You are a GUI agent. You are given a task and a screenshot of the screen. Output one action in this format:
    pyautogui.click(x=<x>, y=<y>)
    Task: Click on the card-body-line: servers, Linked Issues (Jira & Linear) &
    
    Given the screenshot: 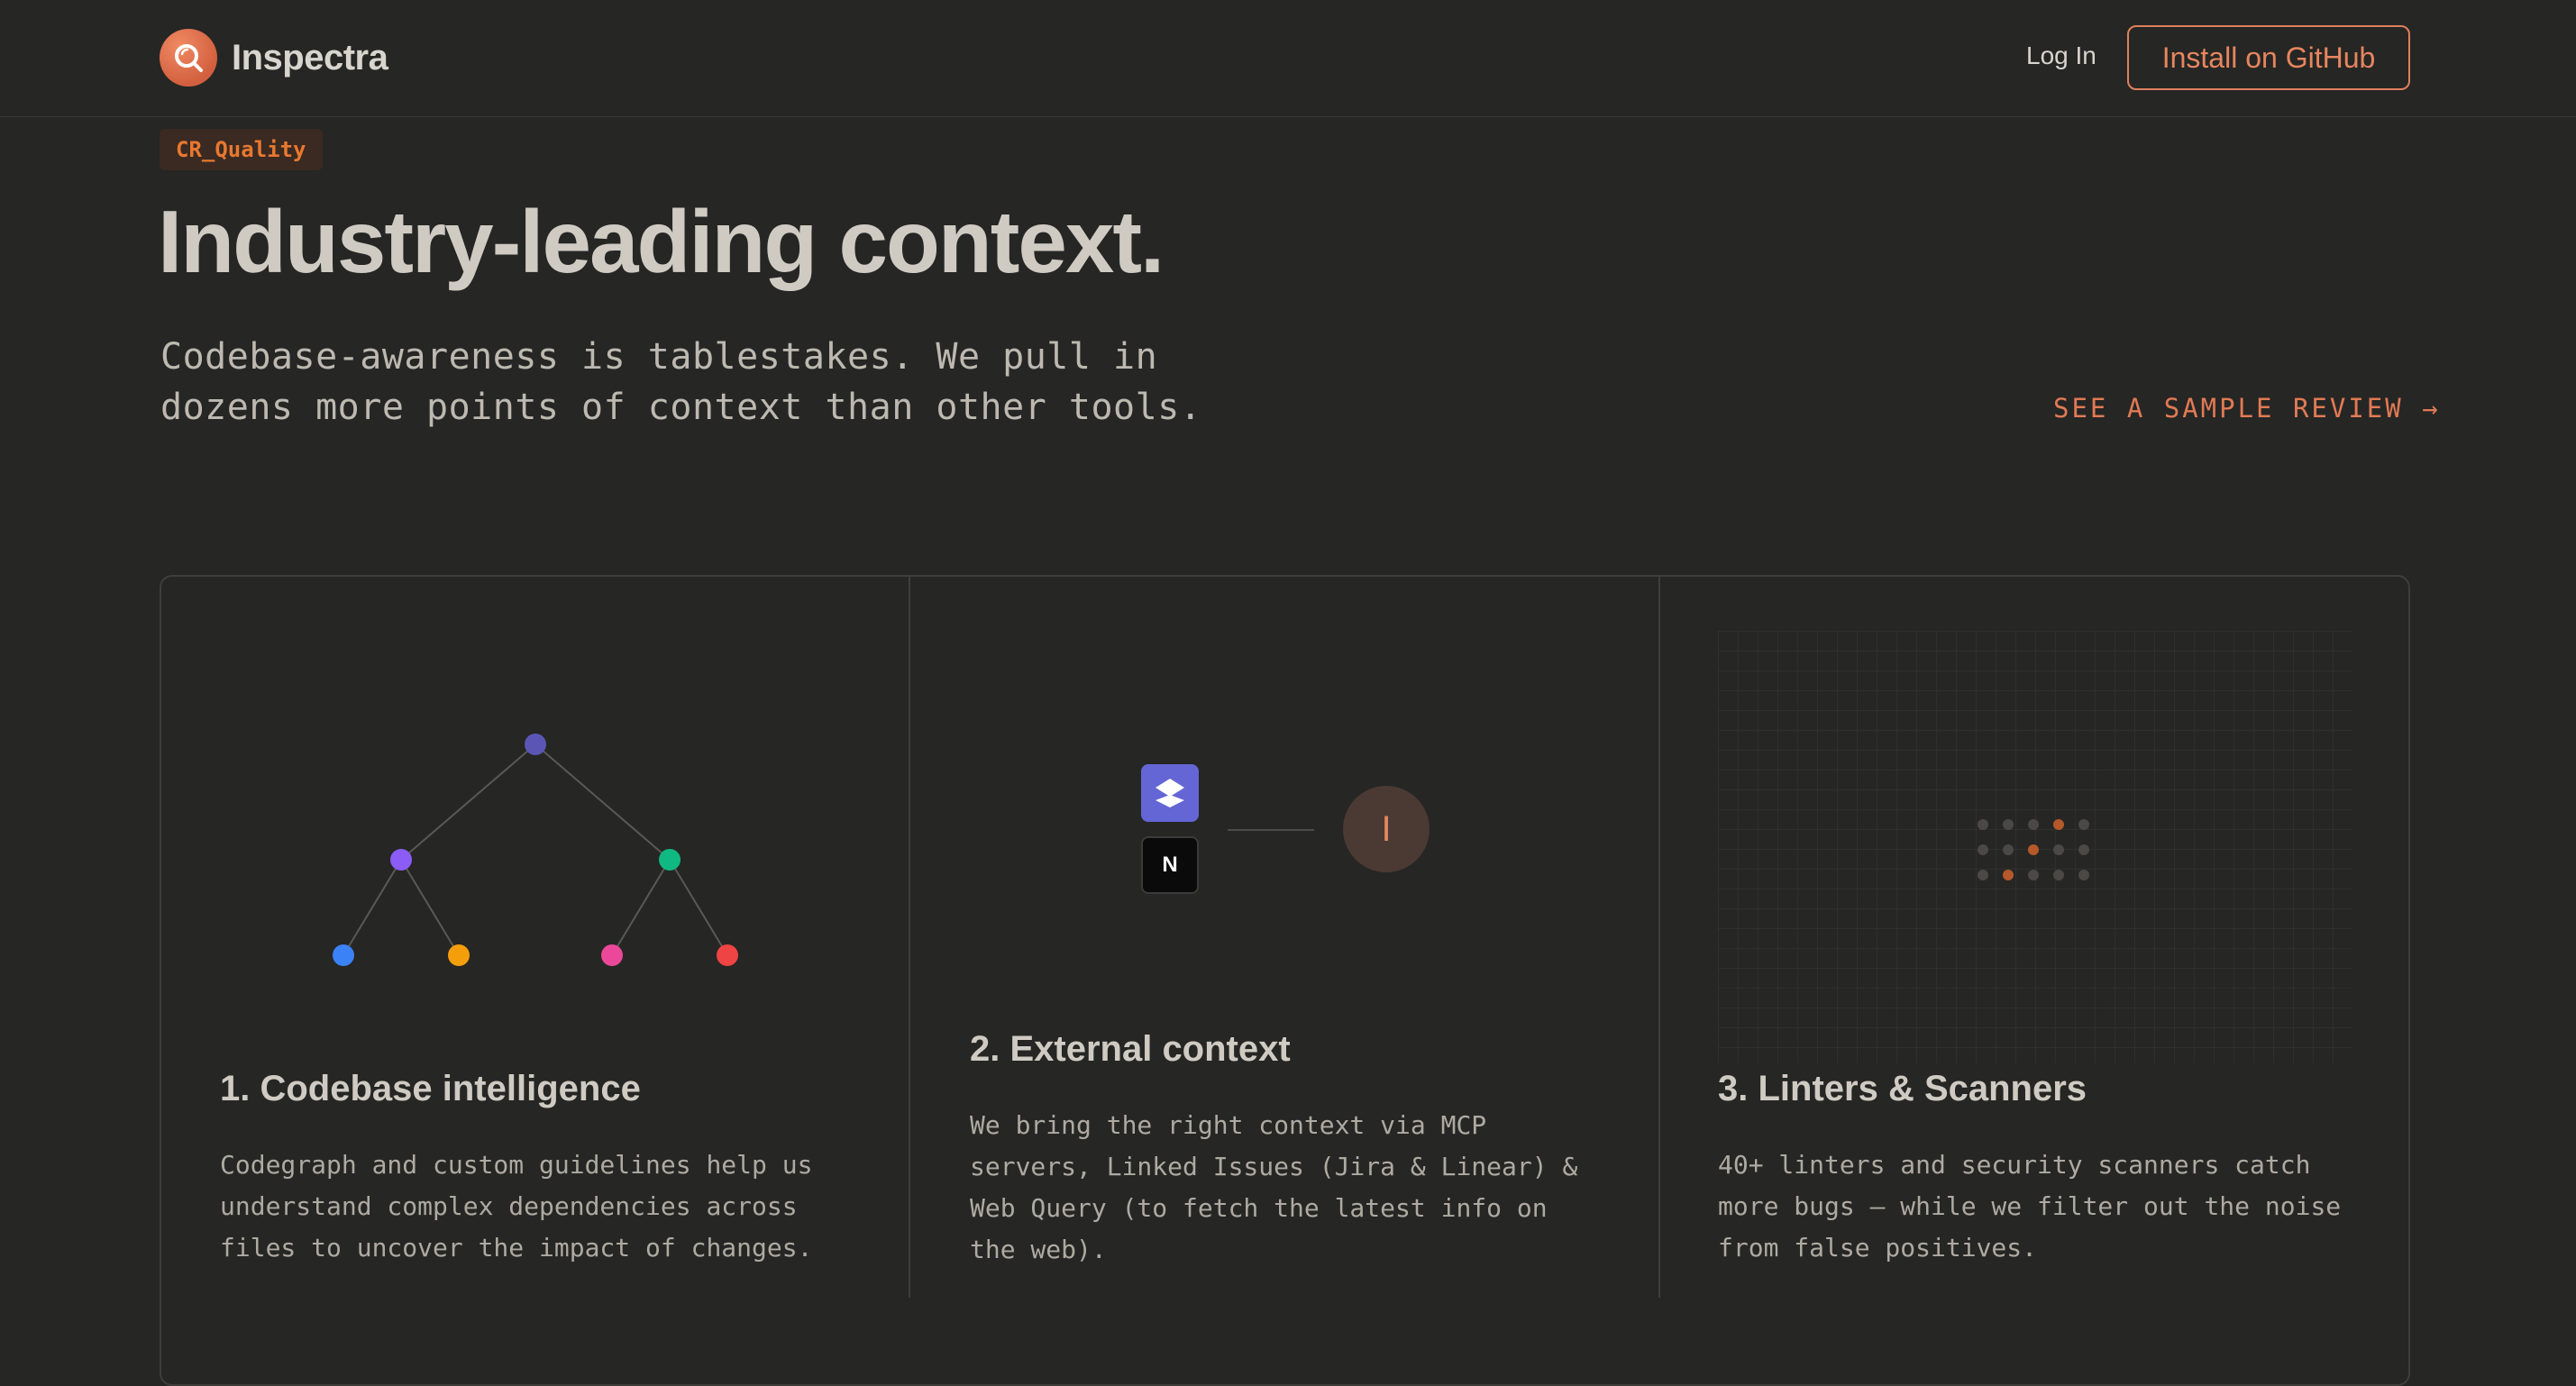 What is the action you would take?
    pyautogui.click(x=1274, y=1166)
    